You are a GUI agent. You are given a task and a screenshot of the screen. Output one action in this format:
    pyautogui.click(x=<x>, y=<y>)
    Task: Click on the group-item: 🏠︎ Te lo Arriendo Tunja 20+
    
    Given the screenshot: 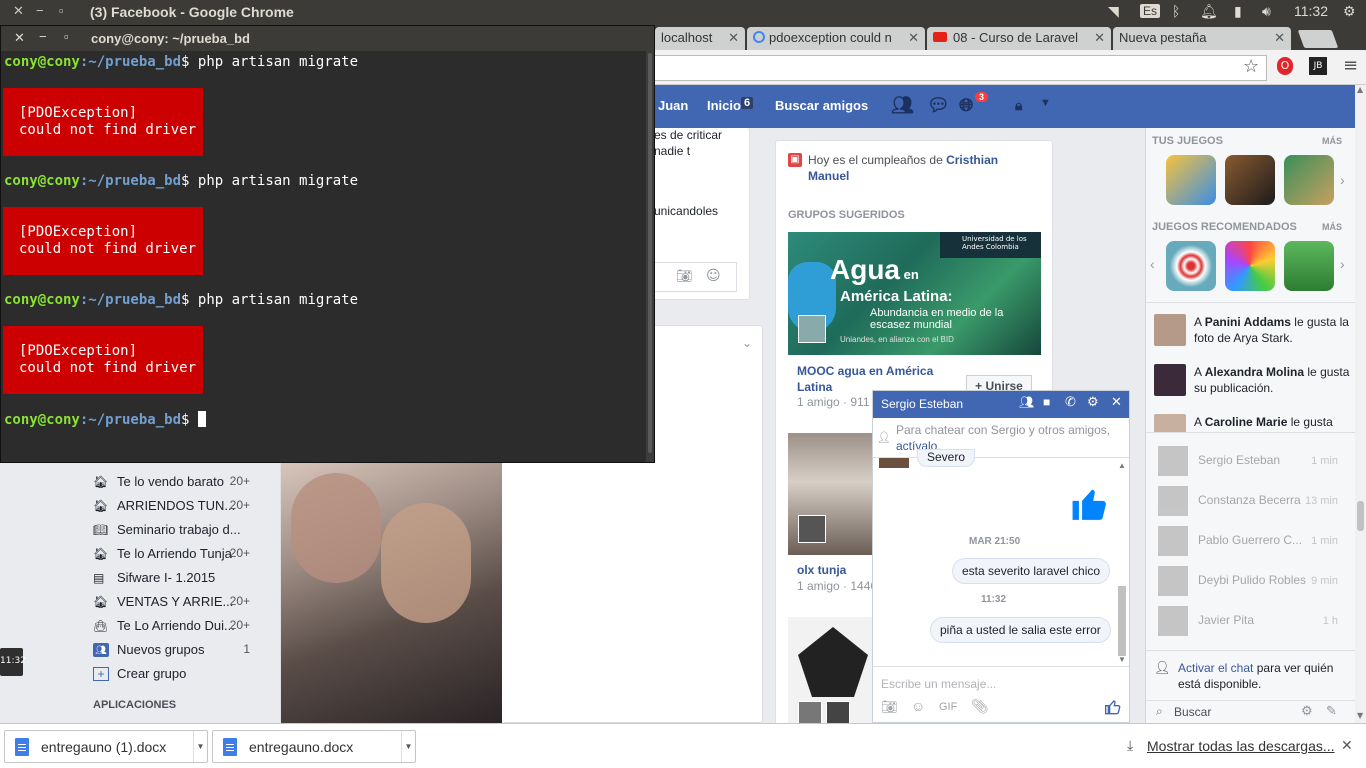 What is the action you would take?
    pyautogui.click(x=178, y=555)
    